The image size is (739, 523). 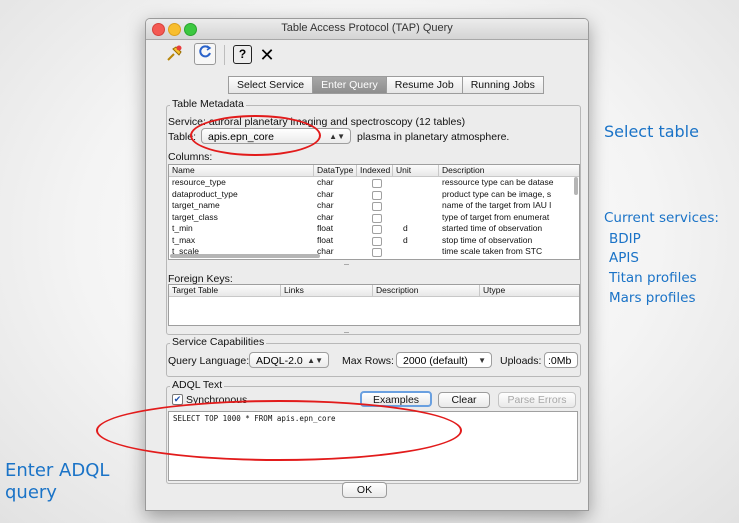 What do you see at coordinates (289, 360) in the screenshot?
I see `query-language-select: ADQL-2.0 ▲▼` at bounding box center [289, 360].